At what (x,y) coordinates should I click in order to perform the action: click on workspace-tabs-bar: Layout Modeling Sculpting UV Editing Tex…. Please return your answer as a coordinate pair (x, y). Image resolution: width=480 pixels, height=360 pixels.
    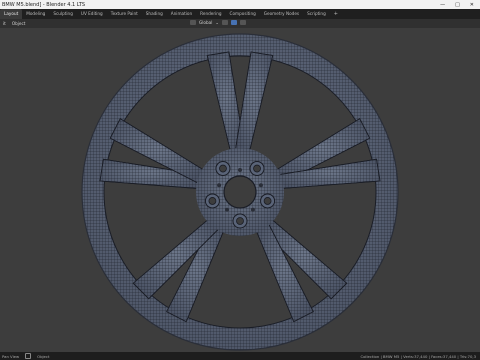
    Looking at the image, I should click on (240, 18).